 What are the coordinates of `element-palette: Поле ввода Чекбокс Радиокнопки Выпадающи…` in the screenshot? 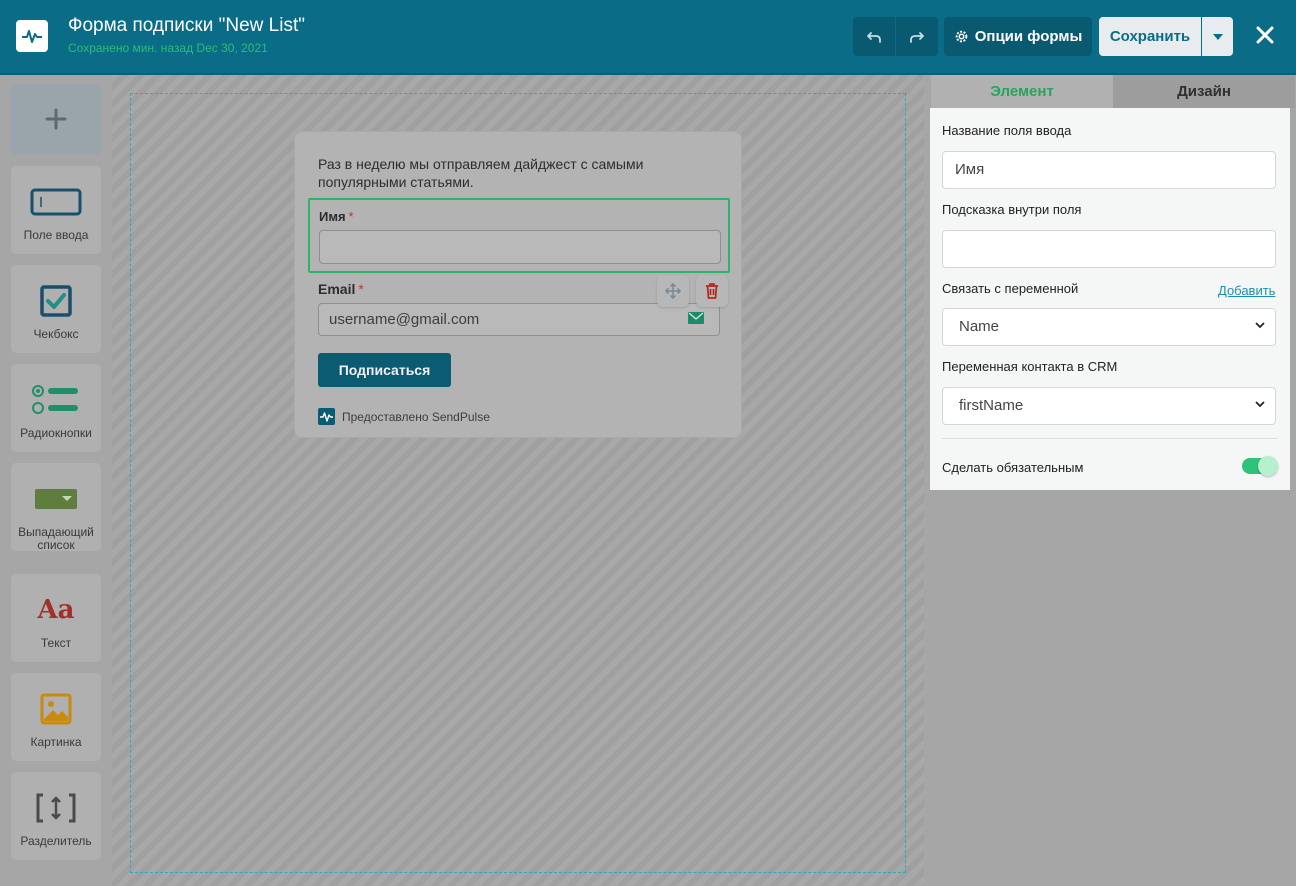 It's located at (56, 480).